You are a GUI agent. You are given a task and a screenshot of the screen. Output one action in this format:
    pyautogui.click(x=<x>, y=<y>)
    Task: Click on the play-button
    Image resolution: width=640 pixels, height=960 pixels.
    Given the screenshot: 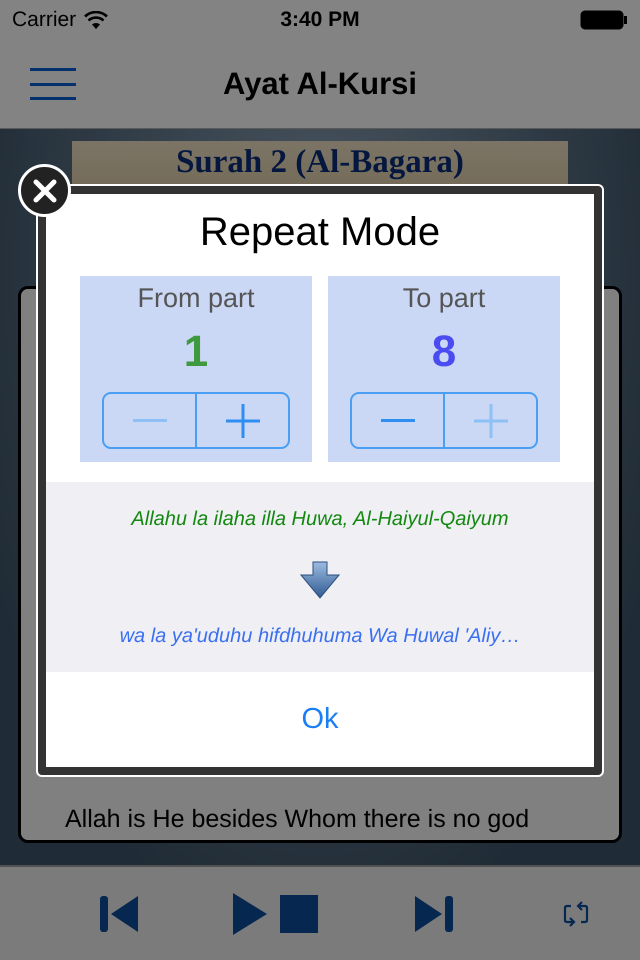 What is the action you would take?
    pyautogui.click(x=250, y=913)
    